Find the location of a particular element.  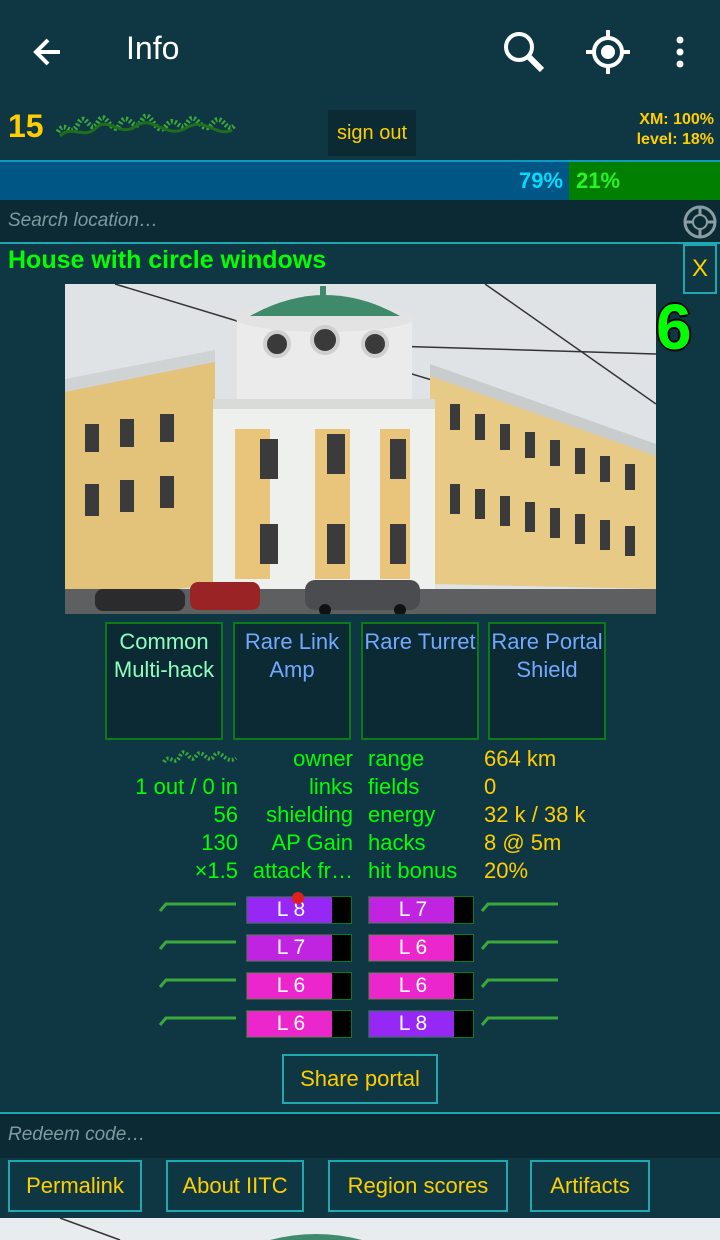

xm-percent: XM: 100% is located at coordinates (676, 119).